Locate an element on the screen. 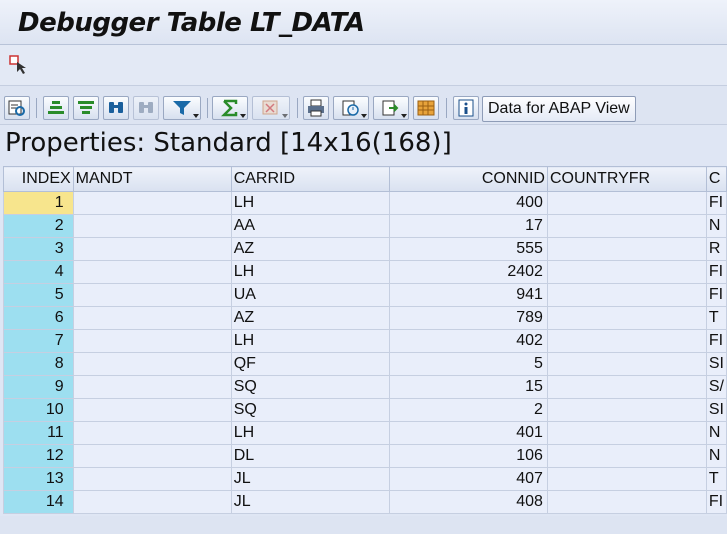 This screenshot has height=534, width=727. select-cursor-icon is located at coordinates (19, 64).